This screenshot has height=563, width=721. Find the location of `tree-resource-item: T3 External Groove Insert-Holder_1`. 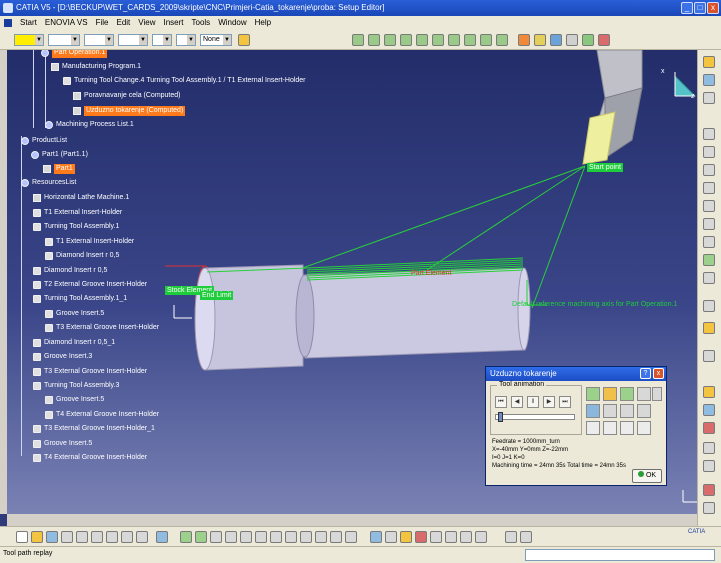

tree-resource-item: T3 External Groove Insert-Holder_1 is located at coordinates (94, 429).